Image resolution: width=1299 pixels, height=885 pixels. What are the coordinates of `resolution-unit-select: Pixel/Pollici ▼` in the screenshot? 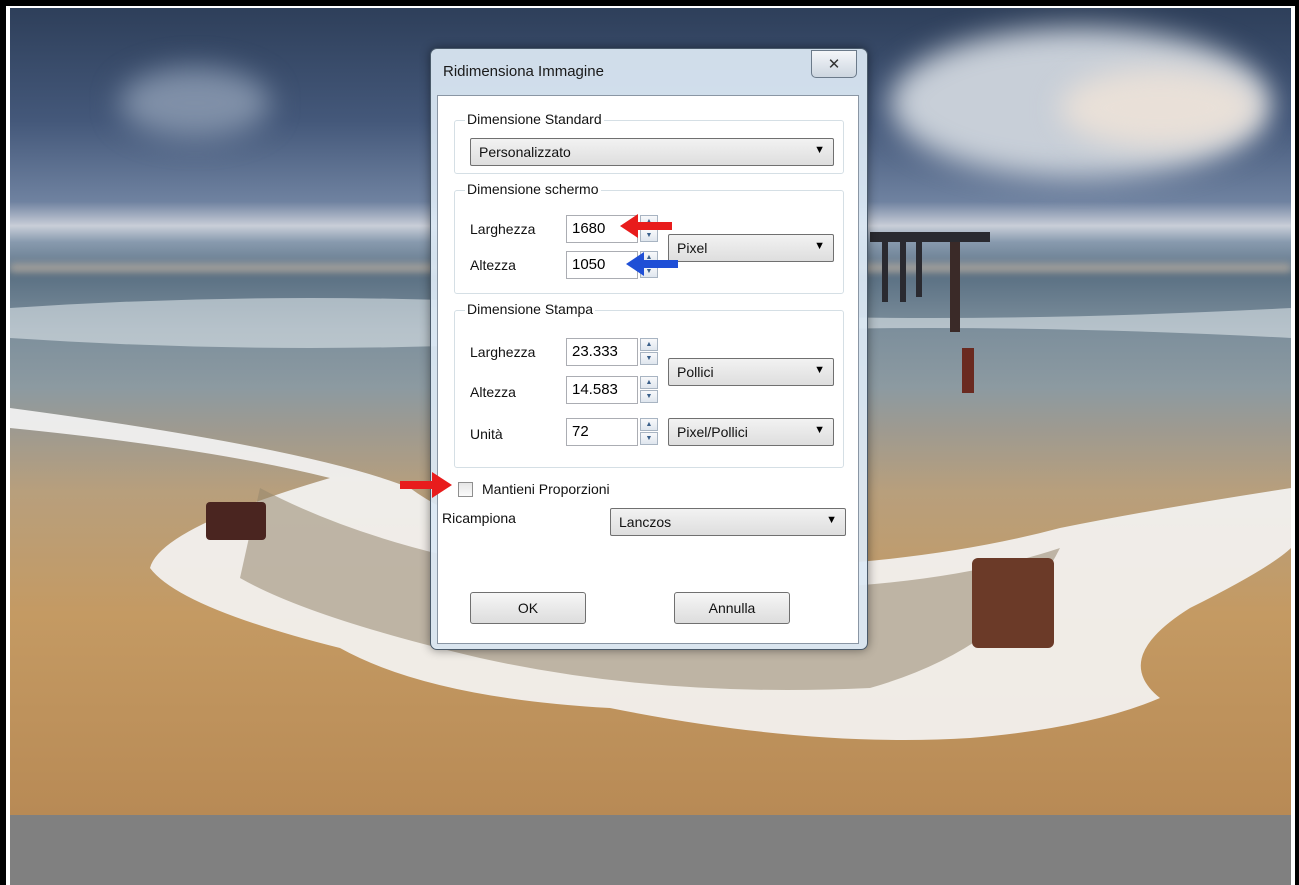 It's located at (751, 432).